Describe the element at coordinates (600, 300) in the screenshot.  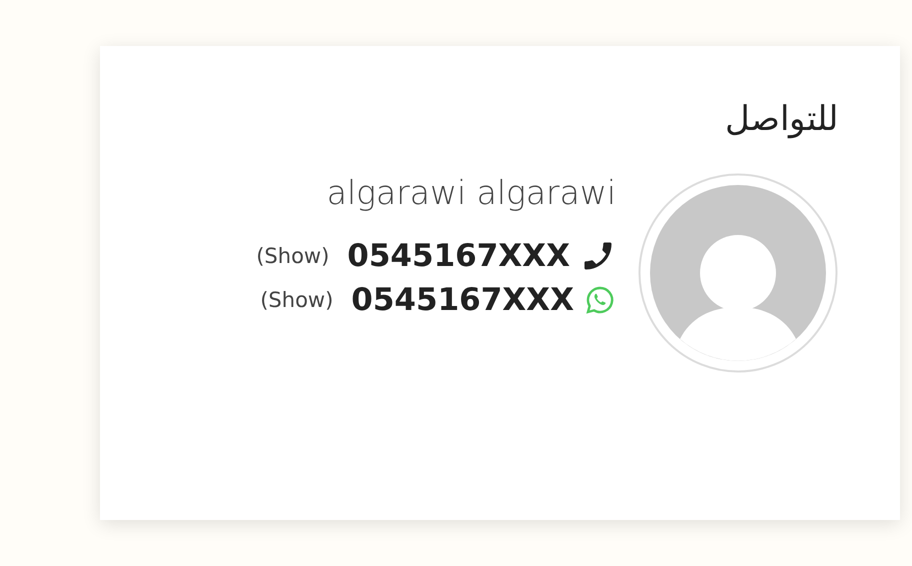
I see `whatsapp-icon` at that location.